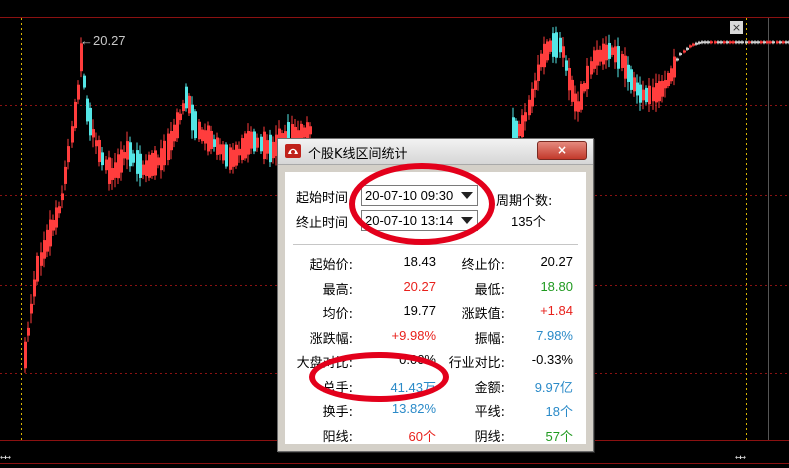  What do you see at coordinates (467, 220) in the screenshot?
I see `chevron-down-icon` at bounding box center [467, 220].